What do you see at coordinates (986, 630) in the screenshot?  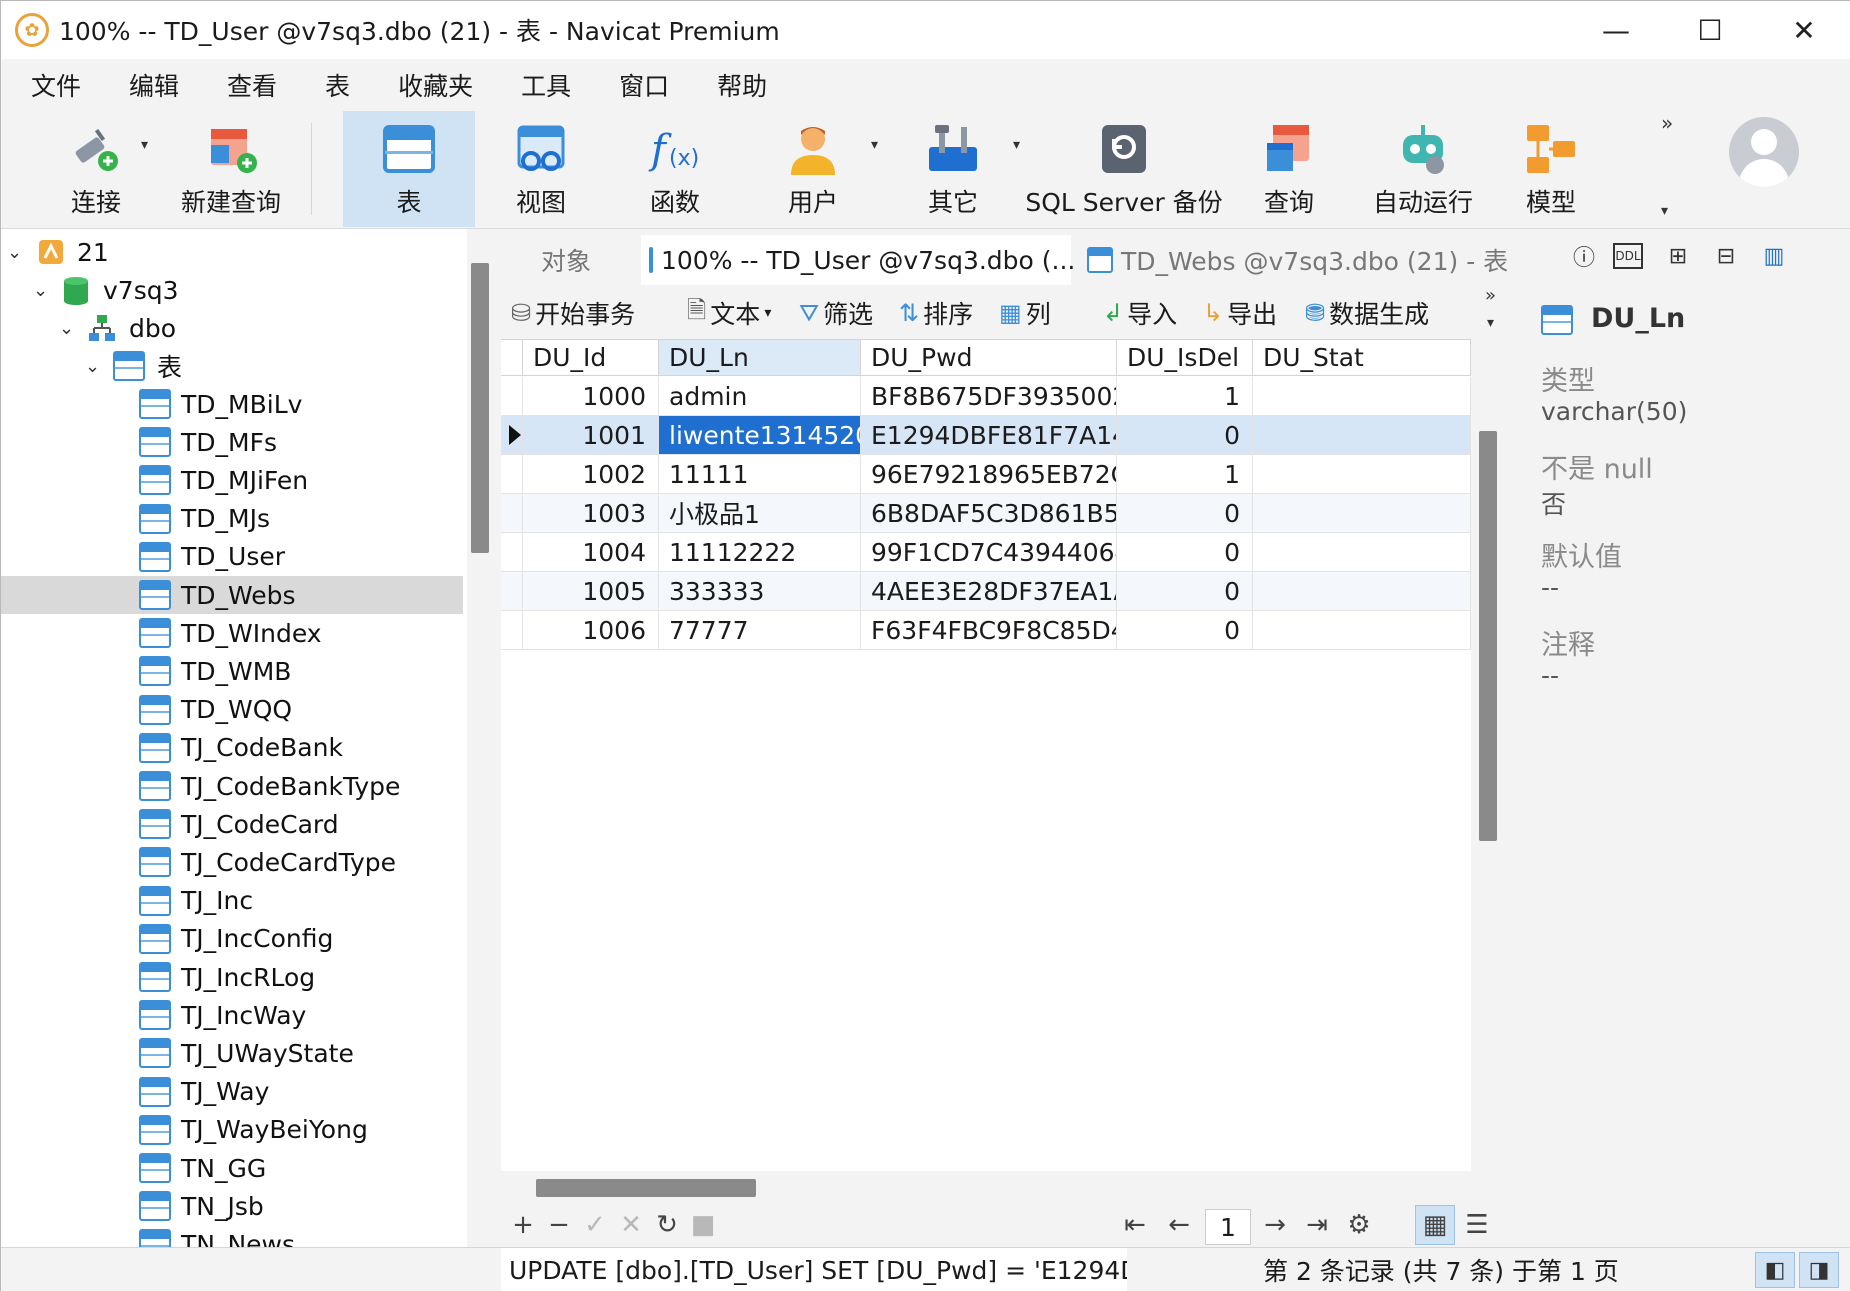 I see `table-row: 100677777F63F4FBC9F8C85D409F20` at bounding box center [986, 630].